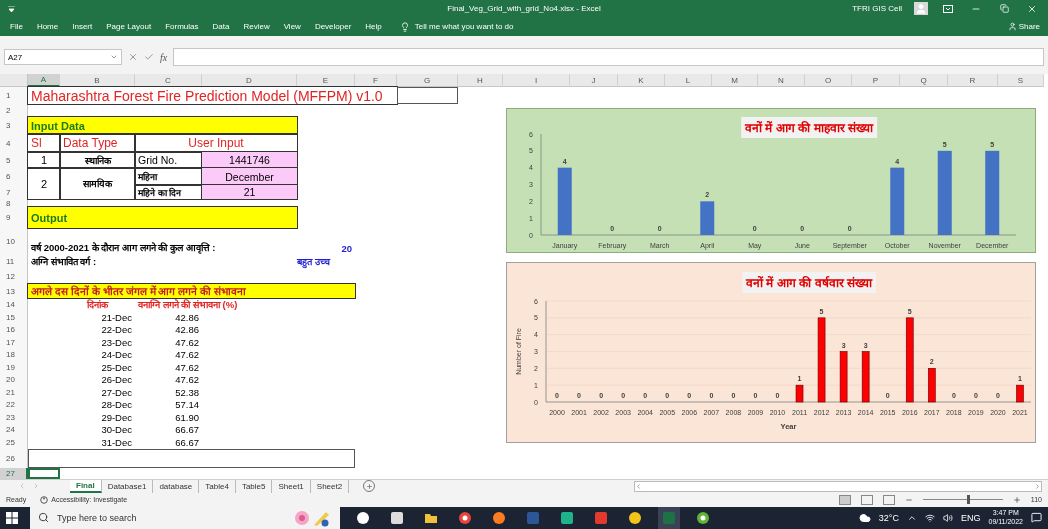 The height and width of the screenshot is (529, 1048). Describe the element at coordinates (536, 80) in the screenshot. I see `column-header: I` at that location.